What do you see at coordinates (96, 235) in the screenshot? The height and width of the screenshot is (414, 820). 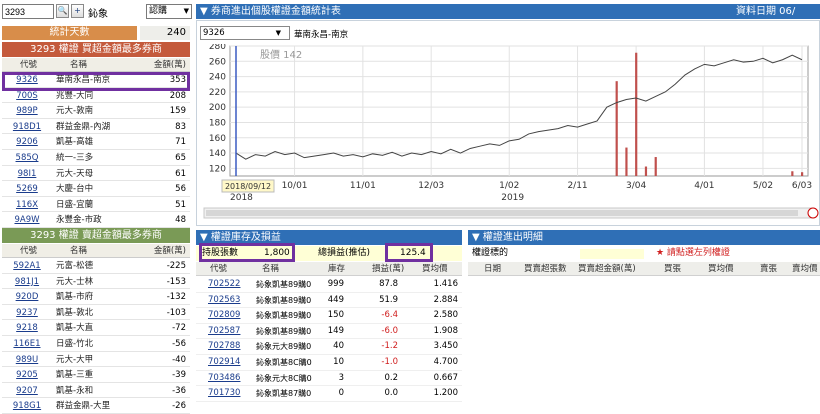 I see `sell-table-title: 3293 權證 賣超金額最多券商` at bounding box center [96, 235].